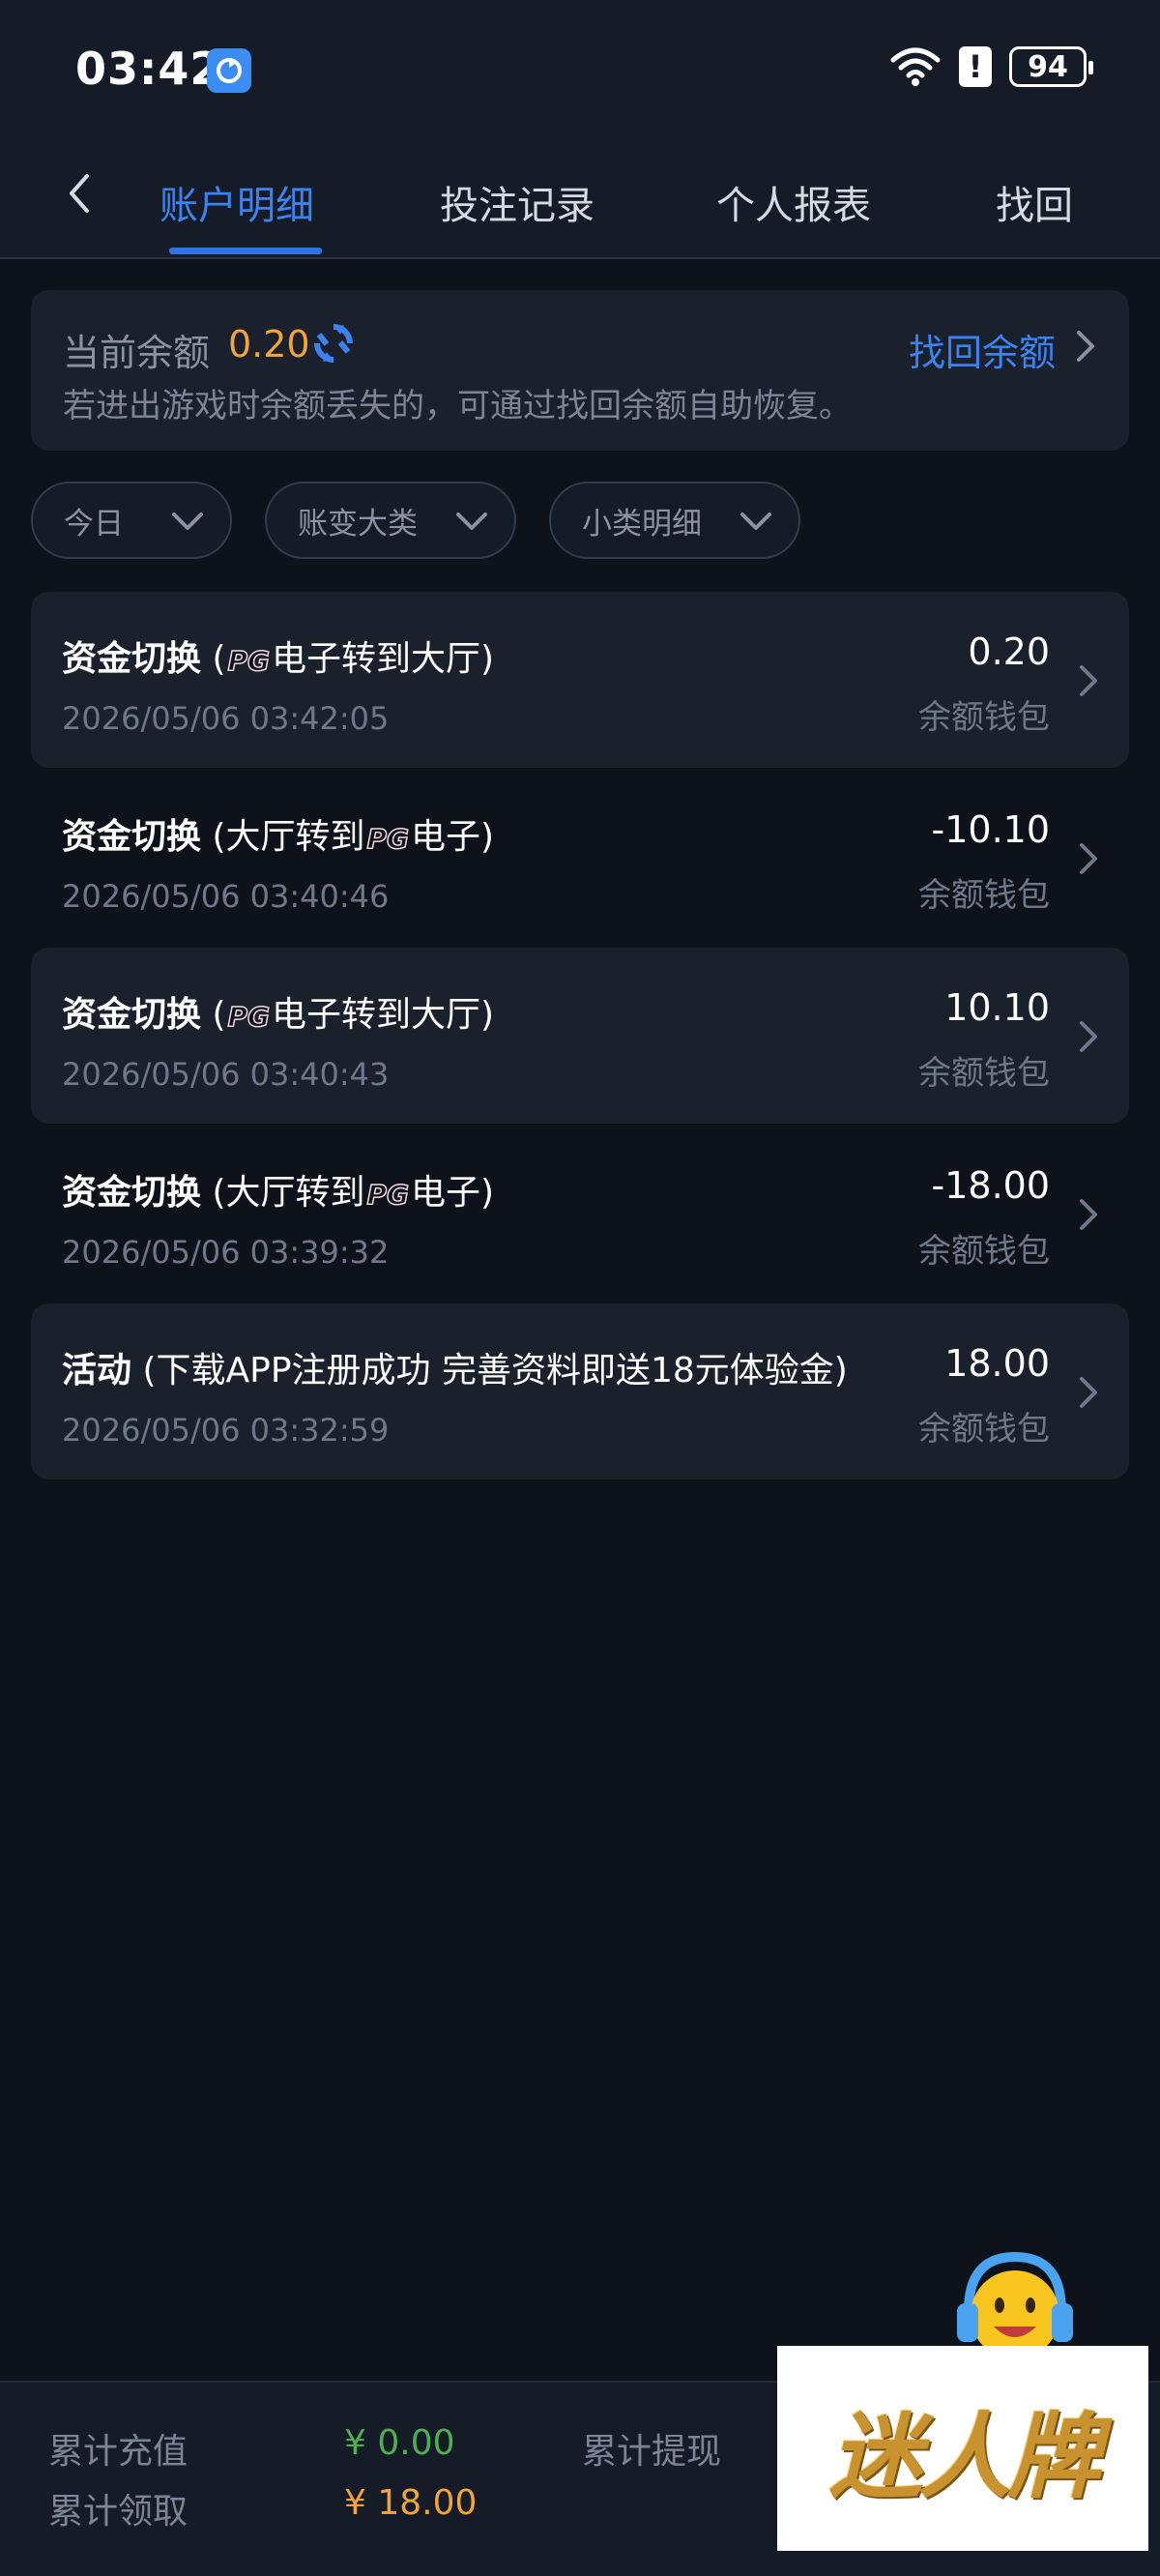 This screenshot has width=1160, height=2576. I want to click on battery-icon: 94, so click(1051, 66).